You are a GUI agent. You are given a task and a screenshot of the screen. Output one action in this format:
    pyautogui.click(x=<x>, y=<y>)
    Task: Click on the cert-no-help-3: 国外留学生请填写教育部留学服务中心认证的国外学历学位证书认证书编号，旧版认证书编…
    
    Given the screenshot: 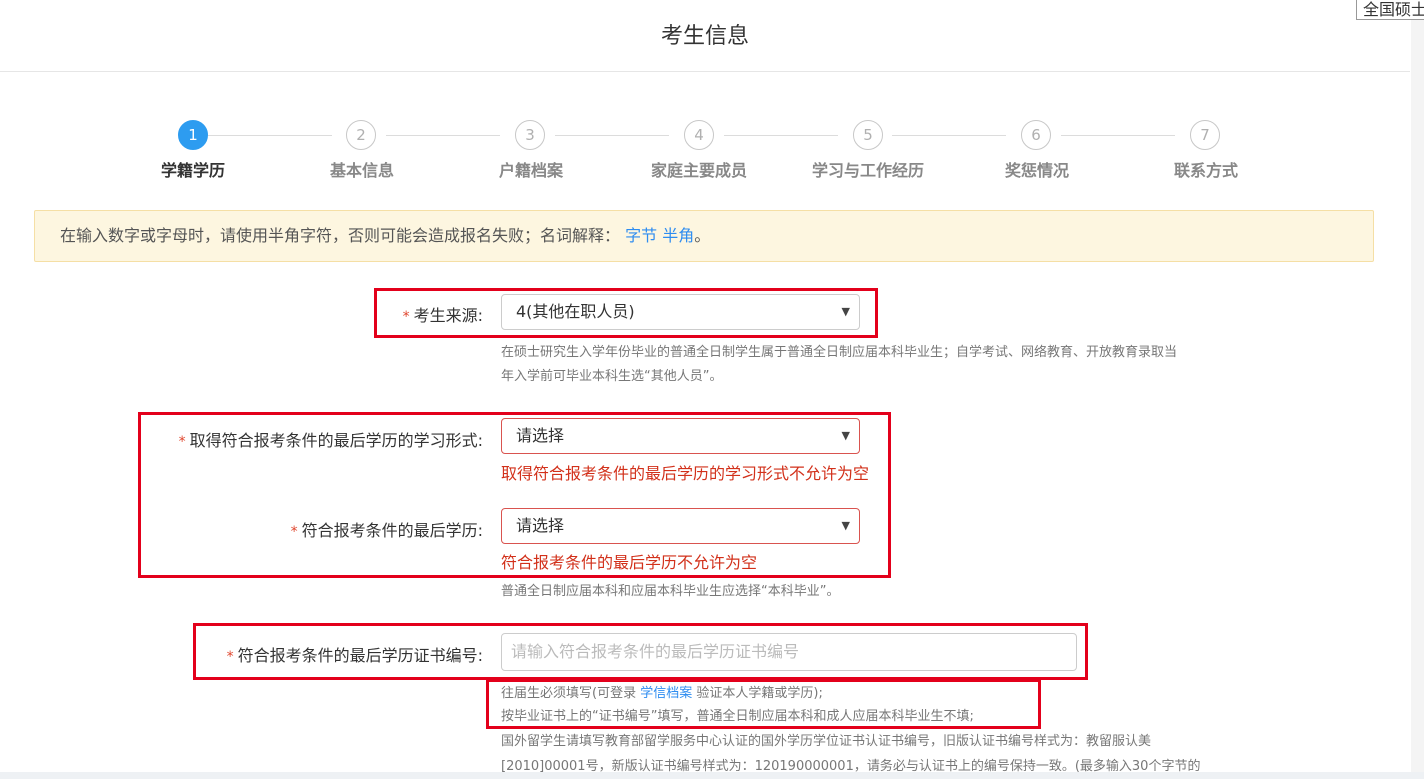 What is the action you would take?
    pyautogui.click(x=826, y=741)
    